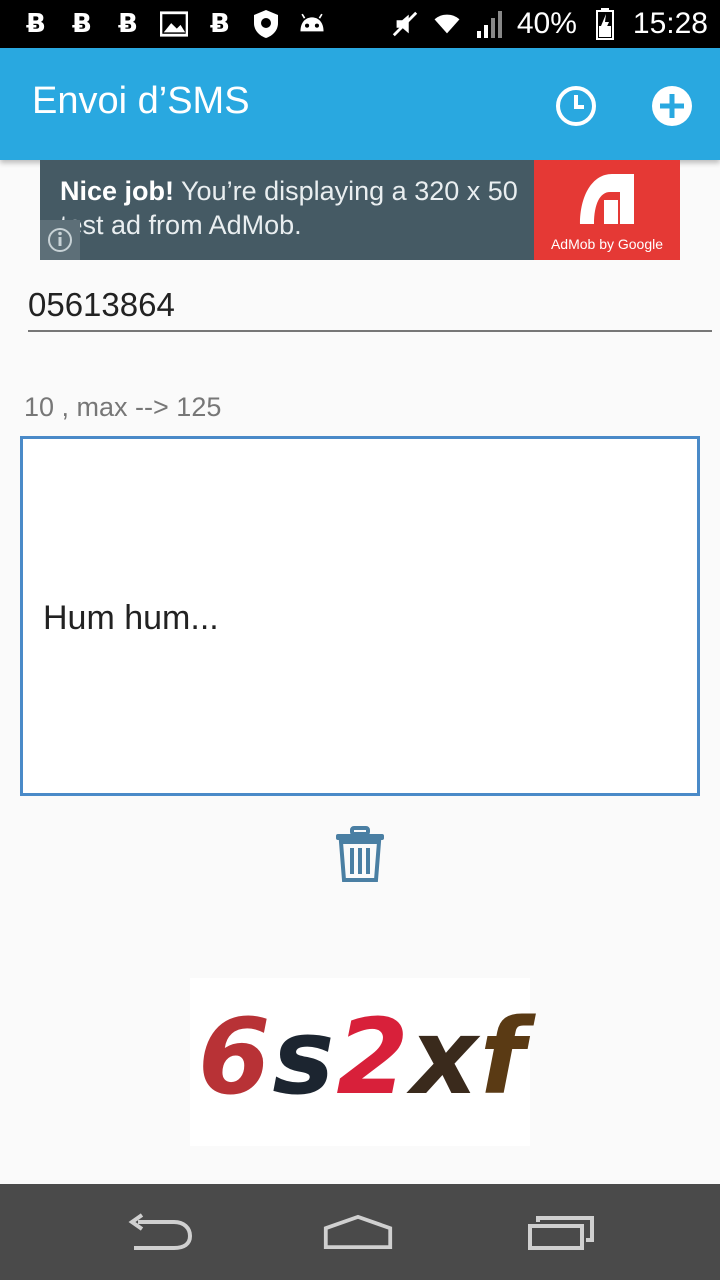 The image size is (720, 1280). I want to click on character-counter: 10 , max --> 125, so click(123, 407).